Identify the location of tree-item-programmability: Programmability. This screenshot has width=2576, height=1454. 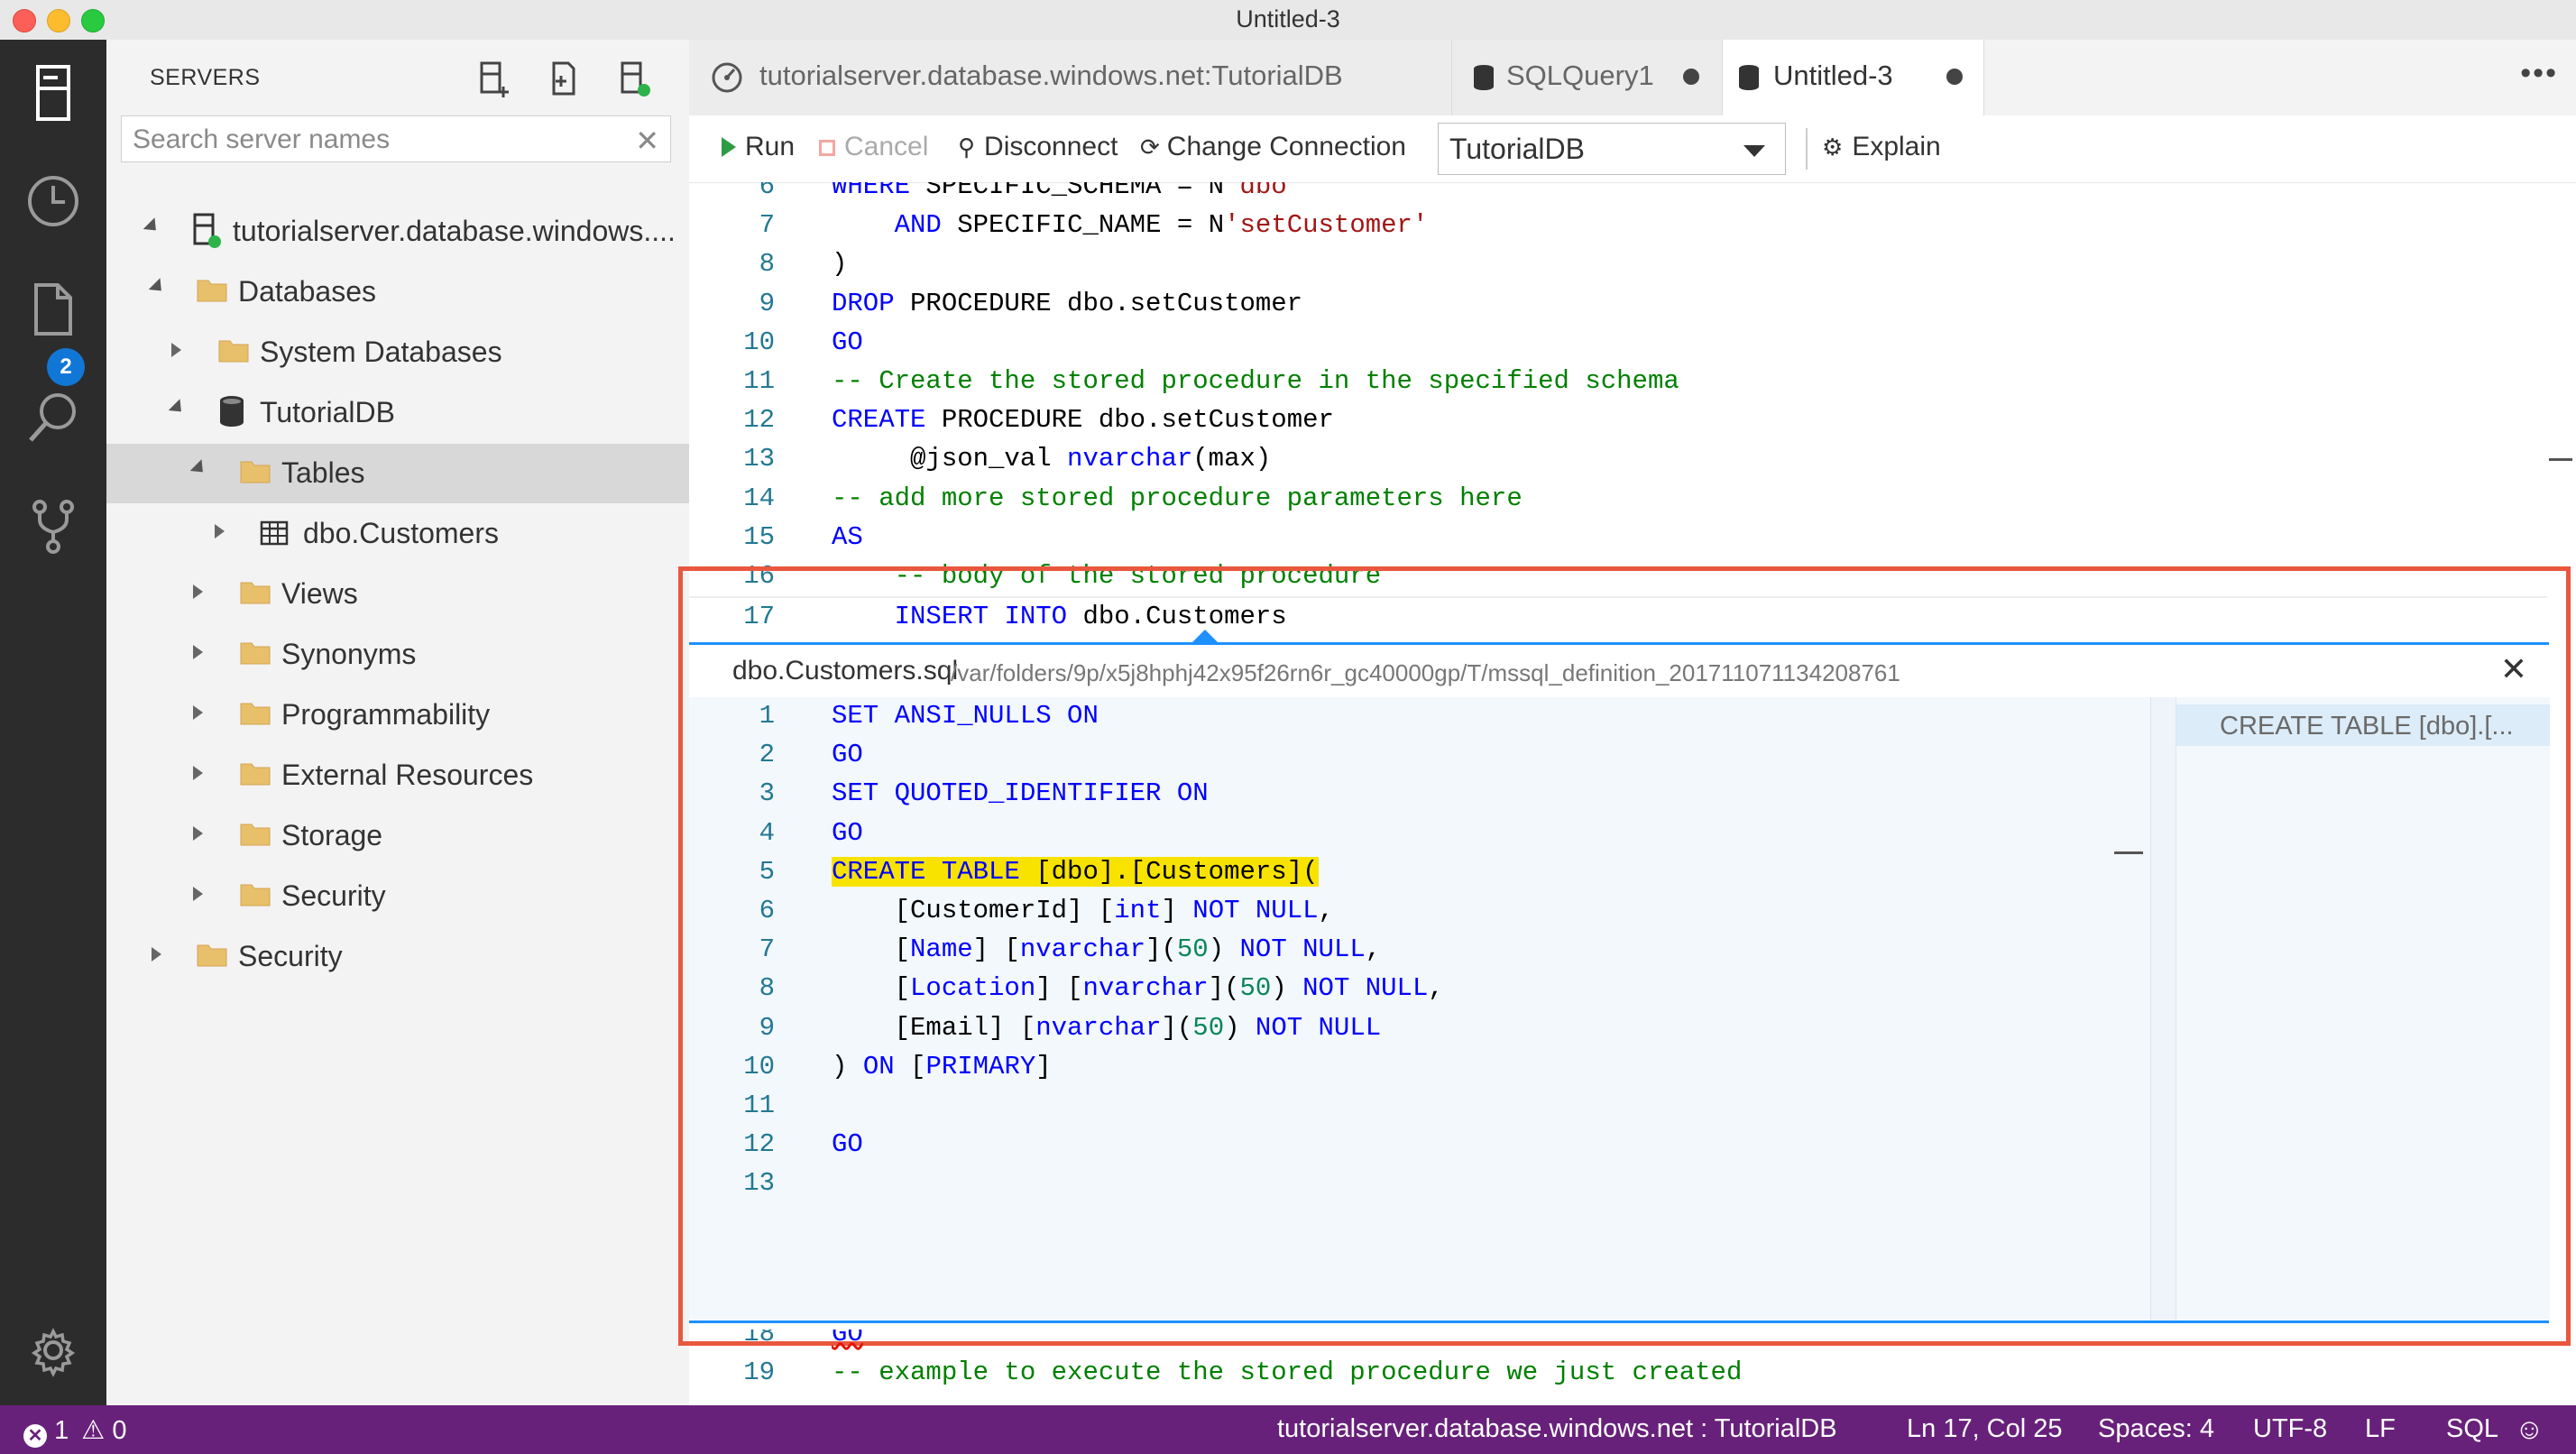
(397, 715).